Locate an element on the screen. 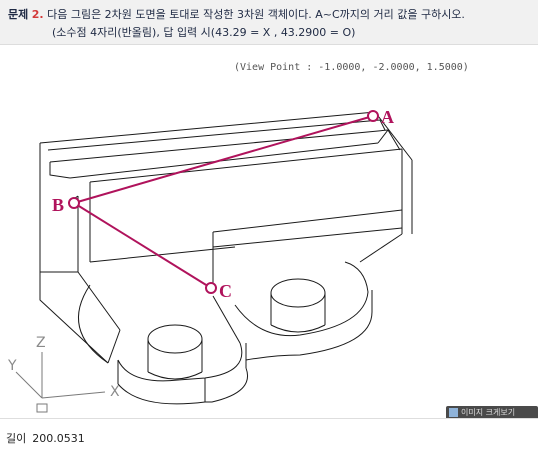 The height and width of the screenshot is (456, 538). label-b: B is located at coordinates (58, 205).